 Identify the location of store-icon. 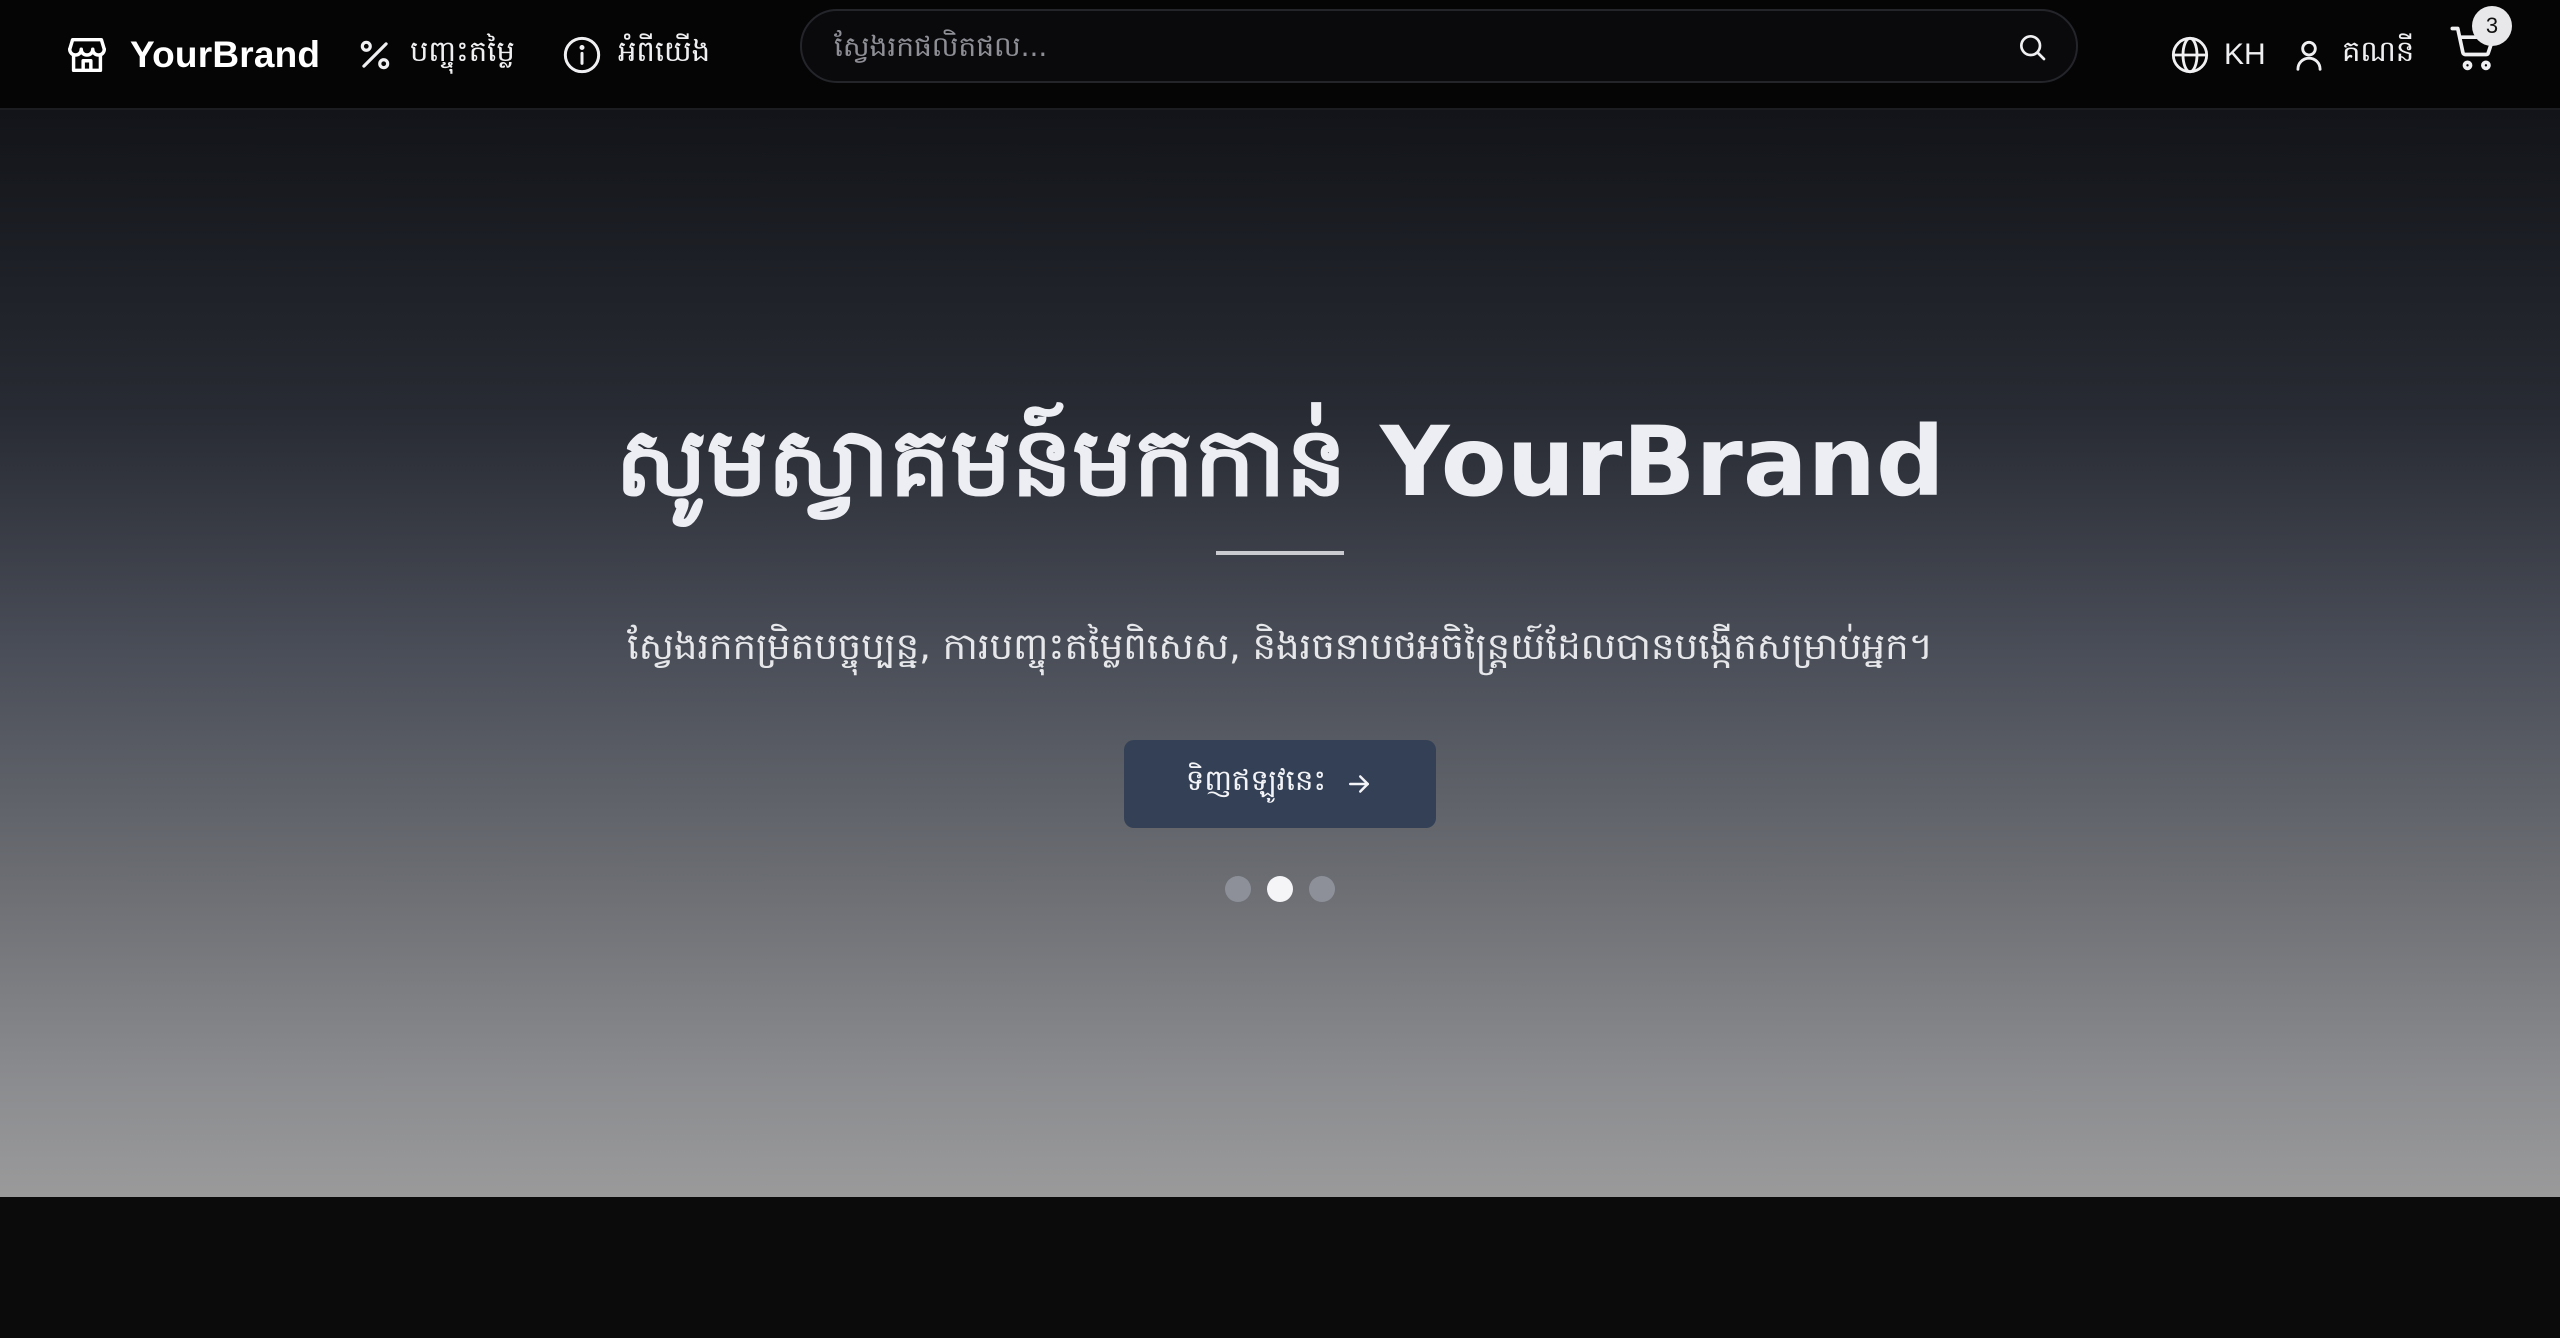
(87, 55).